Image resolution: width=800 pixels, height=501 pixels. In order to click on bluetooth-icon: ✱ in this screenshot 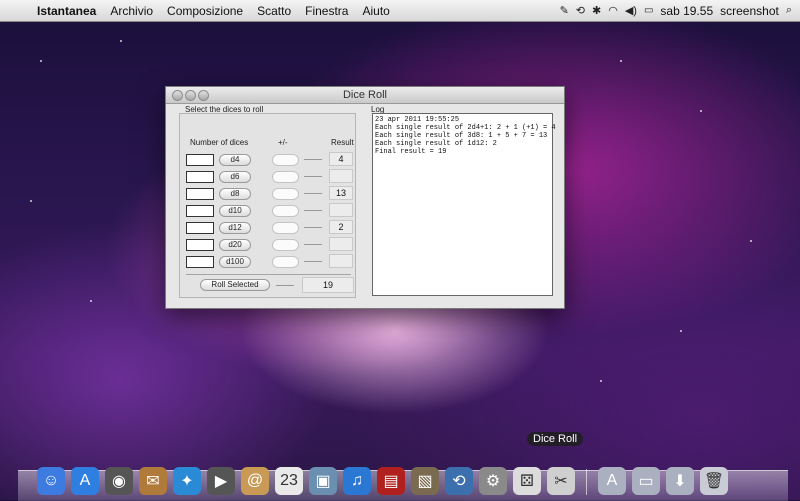, I will do `click(596, 10)`.